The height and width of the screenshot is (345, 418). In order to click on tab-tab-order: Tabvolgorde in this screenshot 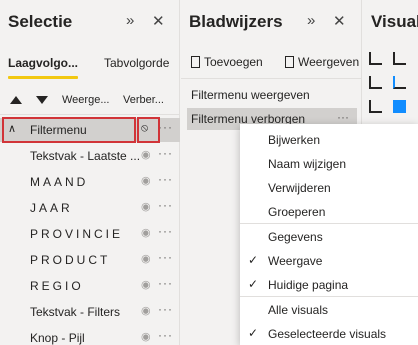, I will do `click(136, 63)`.